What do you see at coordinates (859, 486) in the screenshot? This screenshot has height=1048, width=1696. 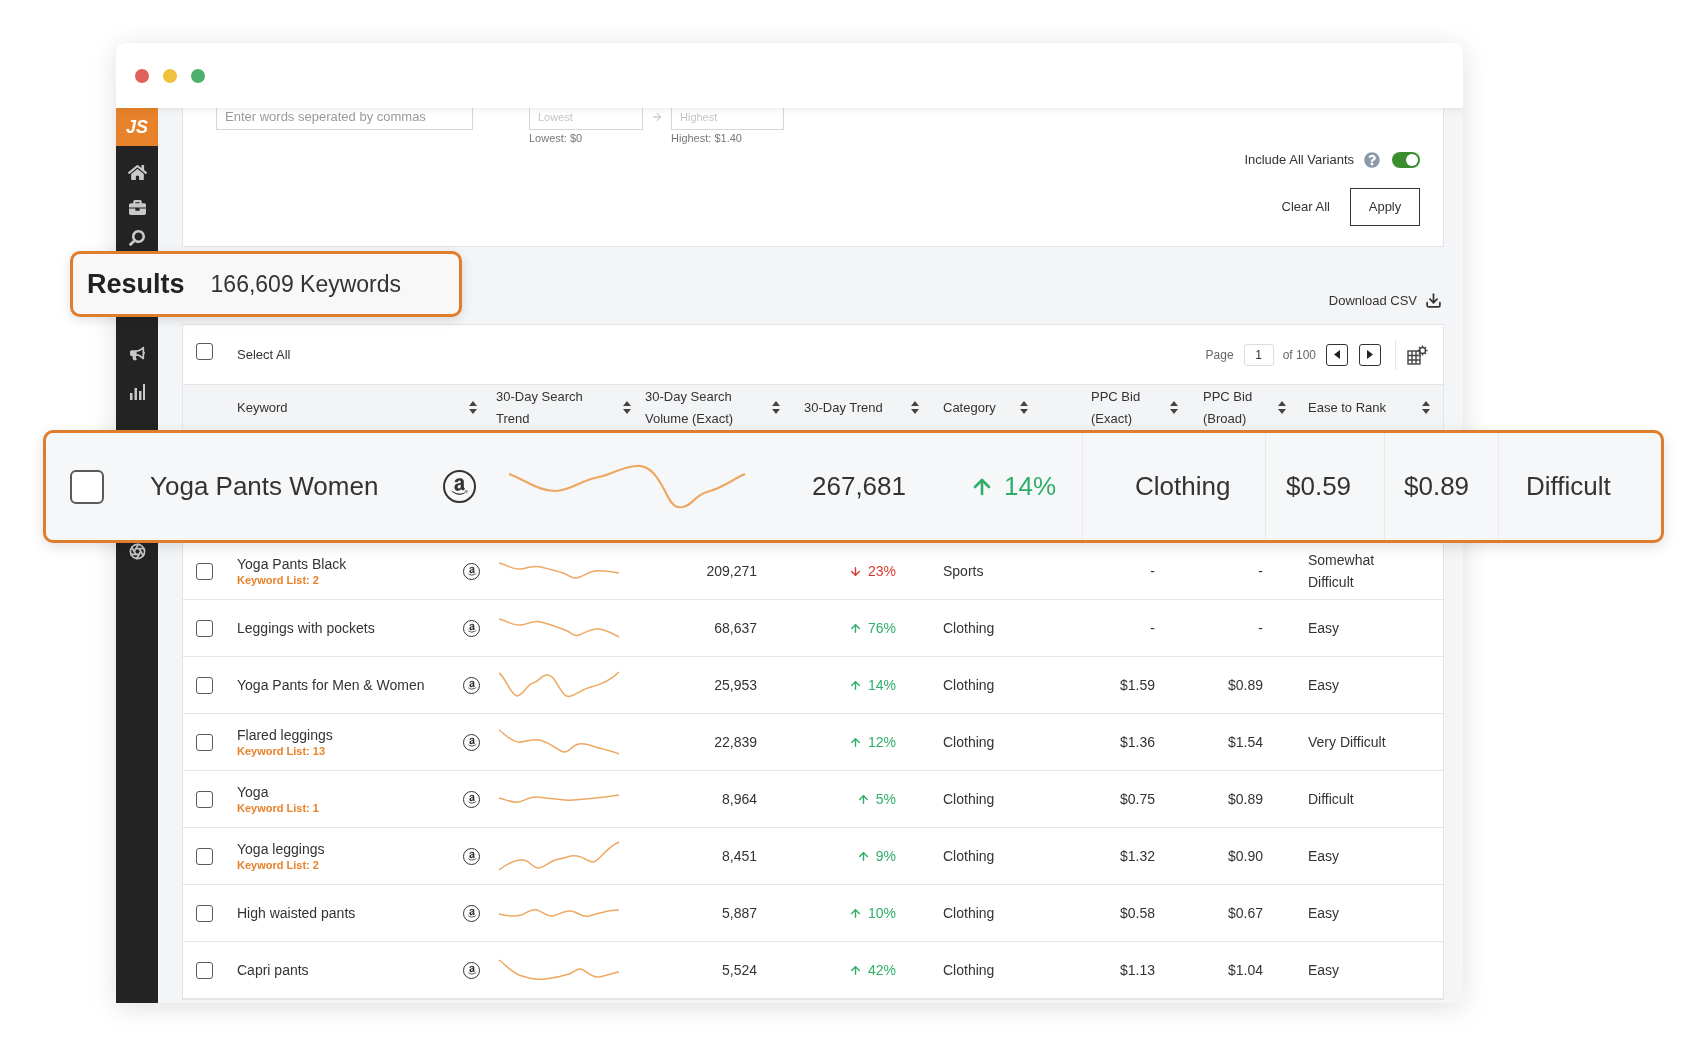 I see `search-volume: 267,681` at bounding box center [859, 486].